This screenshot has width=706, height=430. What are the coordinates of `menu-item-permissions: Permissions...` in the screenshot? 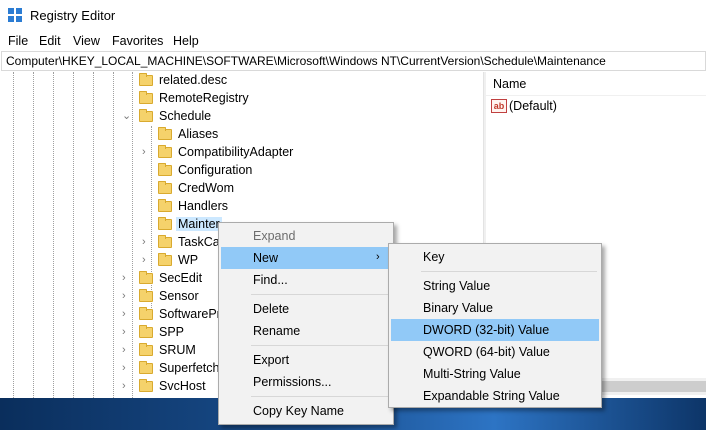 It's located at (306, 382).